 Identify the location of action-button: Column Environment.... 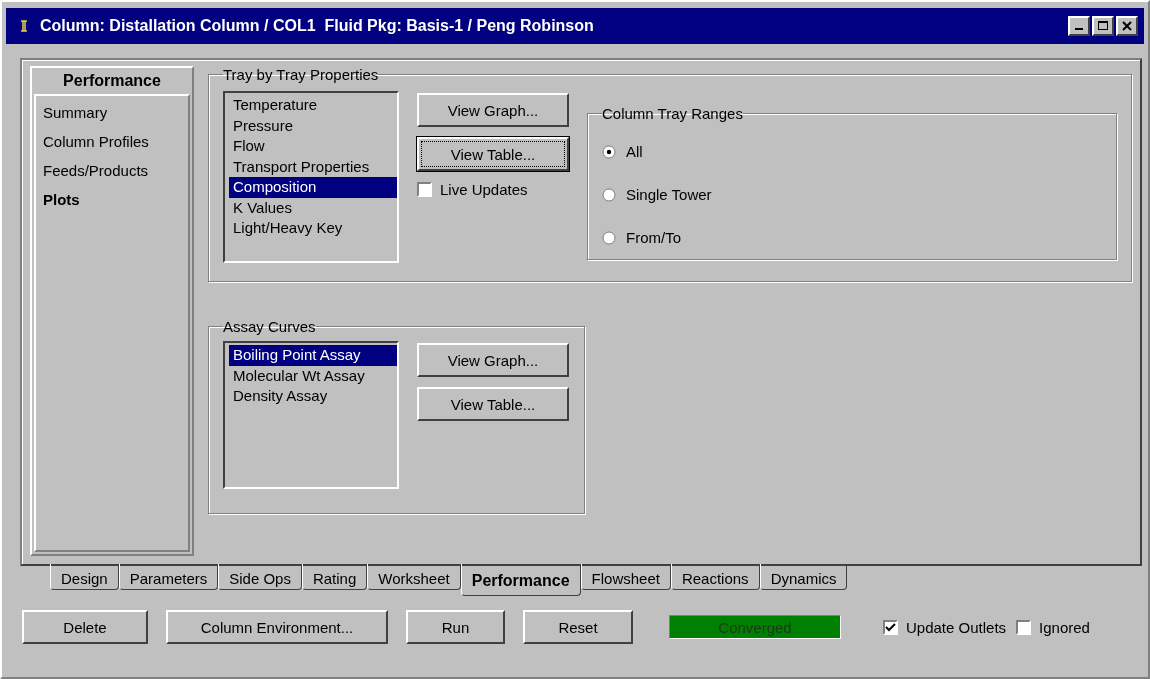
(277, 627).